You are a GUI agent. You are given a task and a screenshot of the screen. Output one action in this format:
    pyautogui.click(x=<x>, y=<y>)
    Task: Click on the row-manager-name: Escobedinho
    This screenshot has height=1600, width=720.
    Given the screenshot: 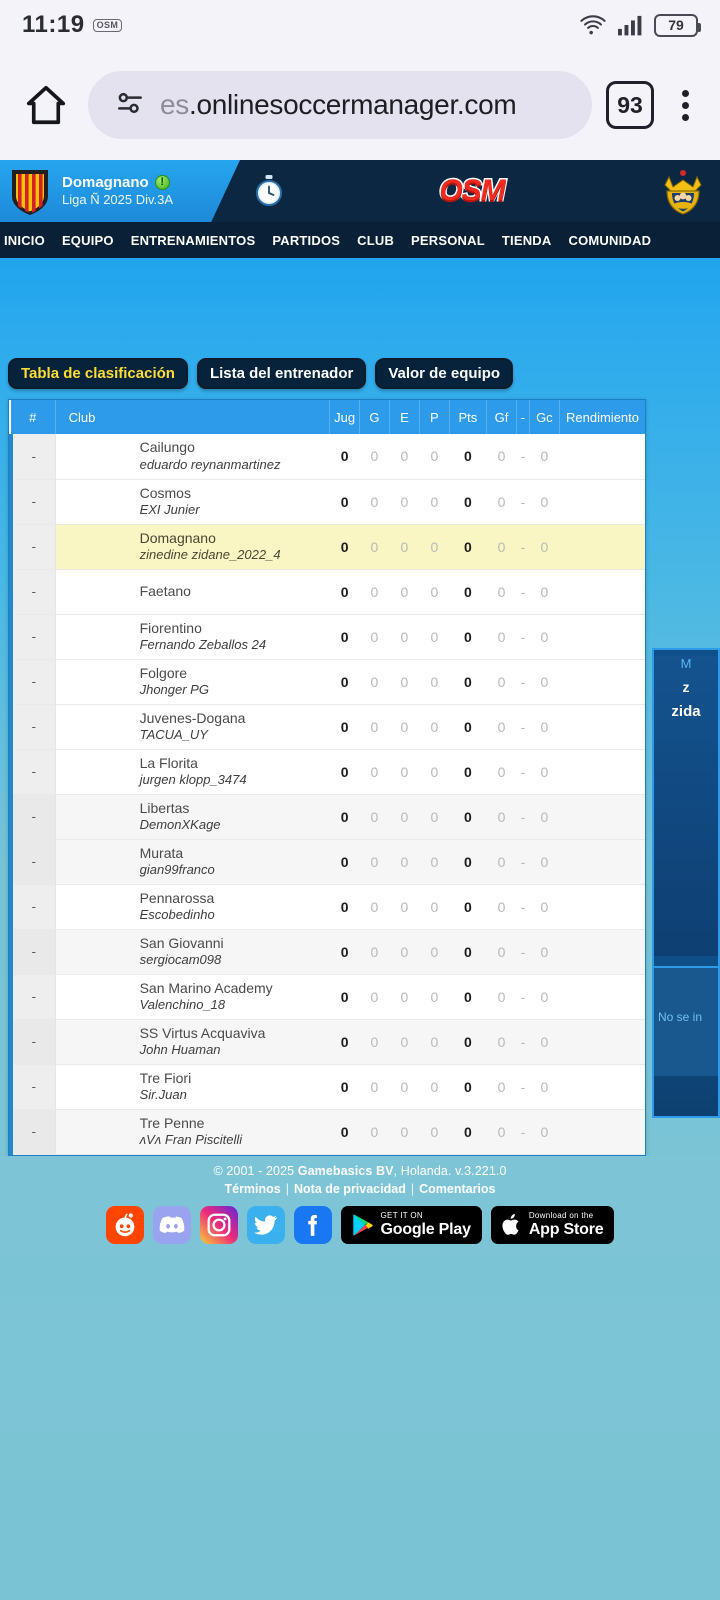 What is the action you would take?
    pyautogui.click(x=177, y=915)
    